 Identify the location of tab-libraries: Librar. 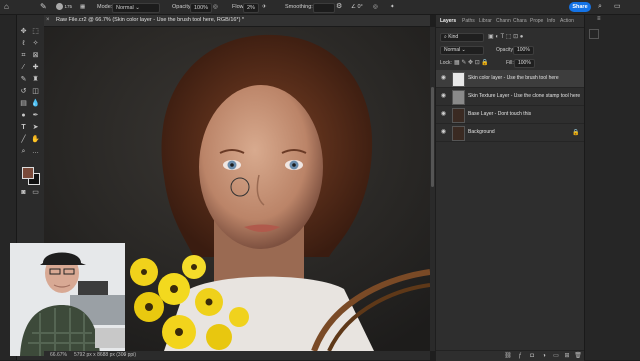
(485, 21).